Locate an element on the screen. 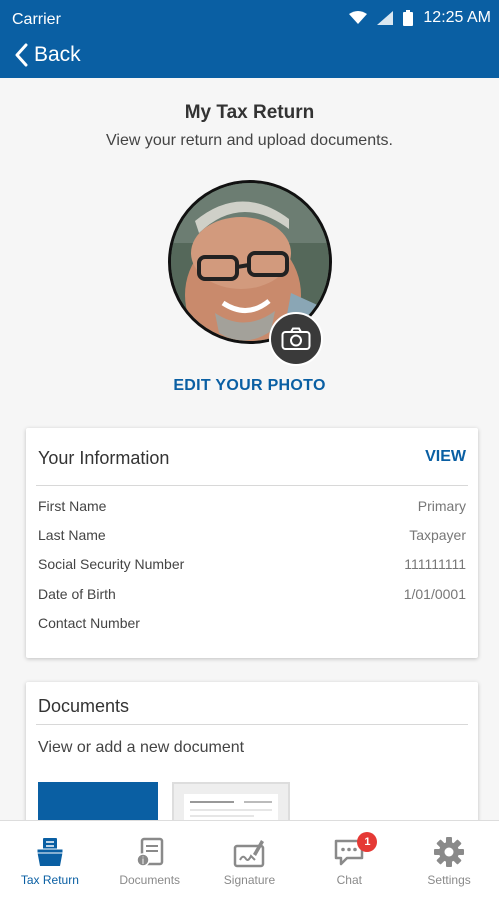 This screenshot has height=900, width=499. edit-photo-link: EDIT YOUR PHOTO is located at coordinates (249, 386).